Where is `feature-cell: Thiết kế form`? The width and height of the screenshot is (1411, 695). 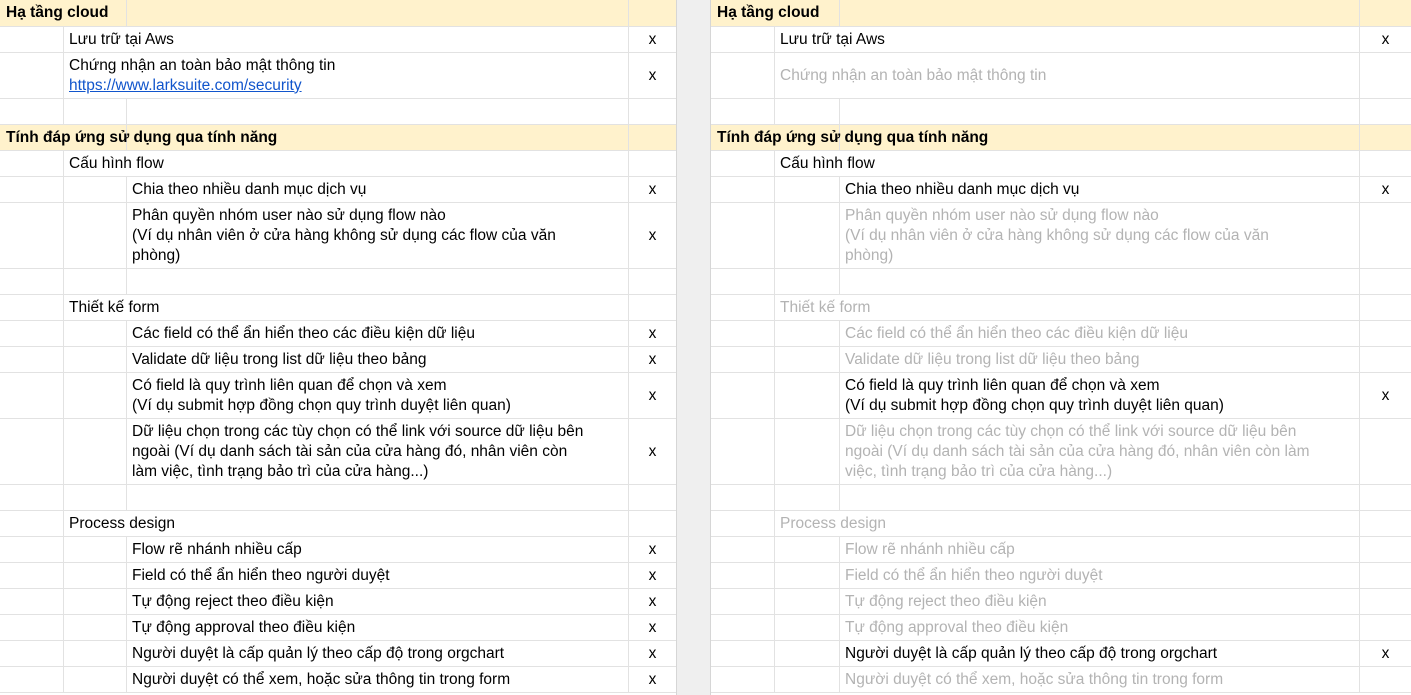
feature-cell: Thiết kế form is located at coordinates (825, 307).